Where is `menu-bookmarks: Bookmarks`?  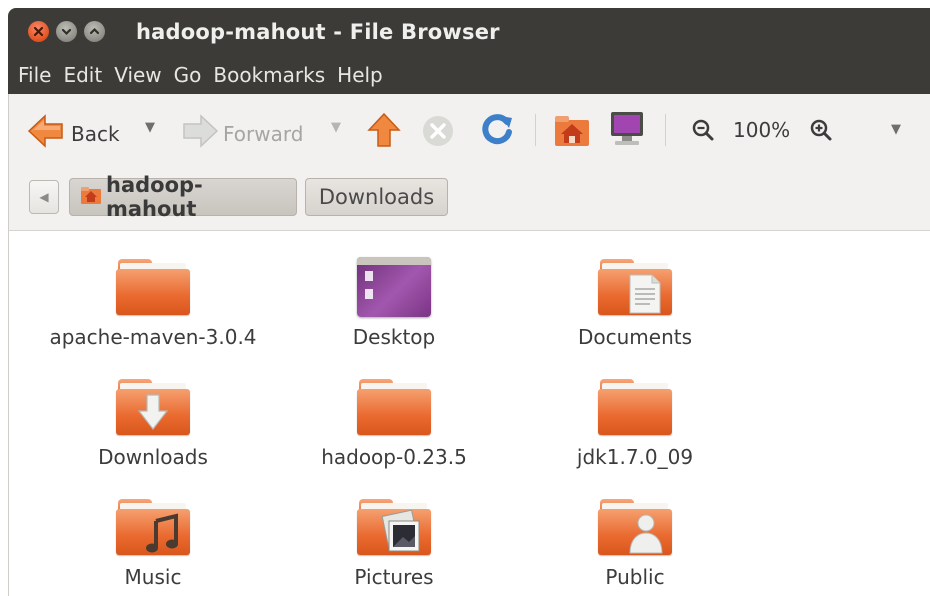 menu-bookmarks: Bookmarks is located at coordinates (269, 75).